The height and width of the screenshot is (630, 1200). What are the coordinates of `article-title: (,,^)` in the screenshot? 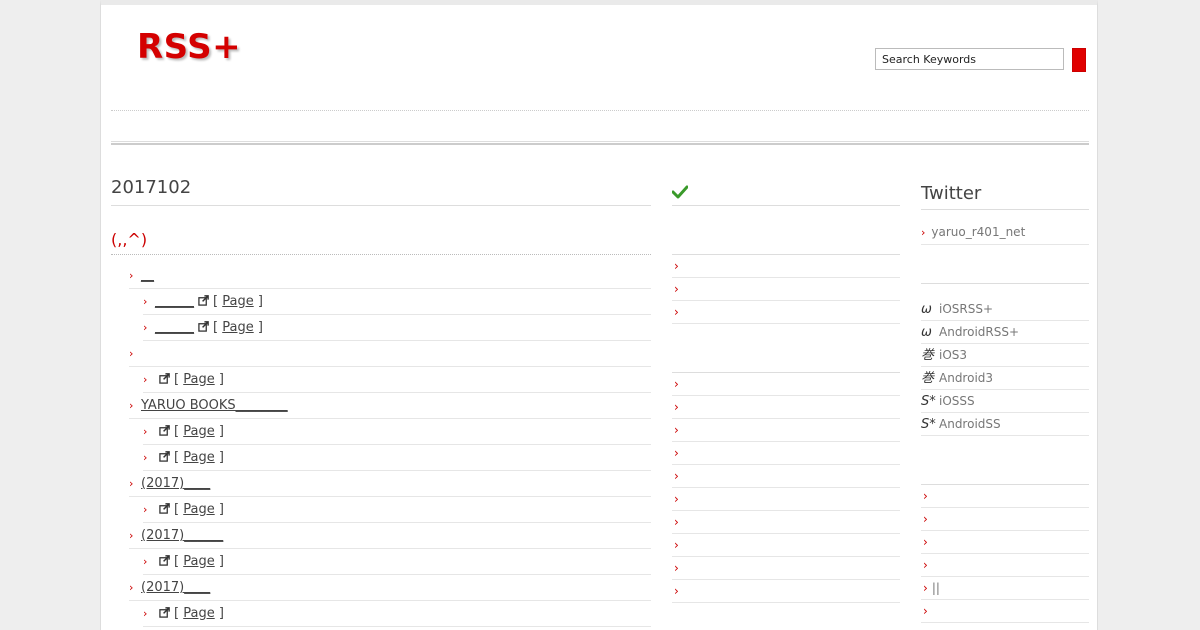 It's located at (381, 242).